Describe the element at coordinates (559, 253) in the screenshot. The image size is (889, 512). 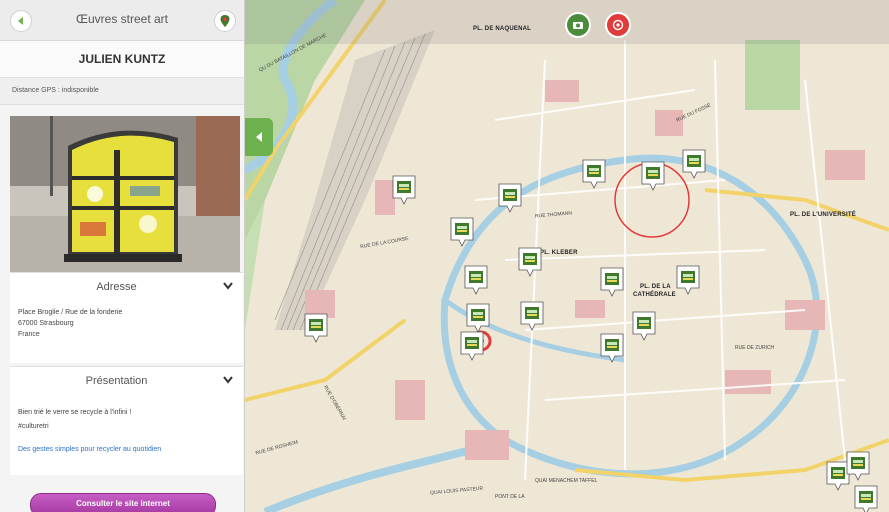
I see `place-label-kleber: PL. KLEBER` at that location.